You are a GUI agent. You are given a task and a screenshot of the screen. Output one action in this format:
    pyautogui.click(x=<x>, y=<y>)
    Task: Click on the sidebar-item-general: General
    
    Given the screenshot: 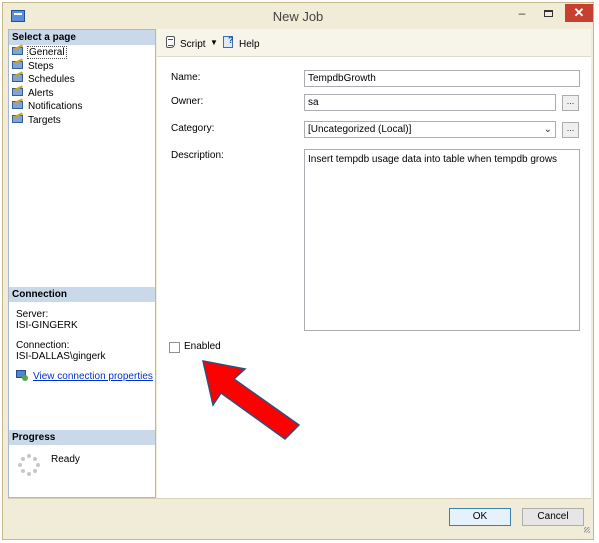 What is the action you would take?
    pyautogui.click(x=39, y=52)
    